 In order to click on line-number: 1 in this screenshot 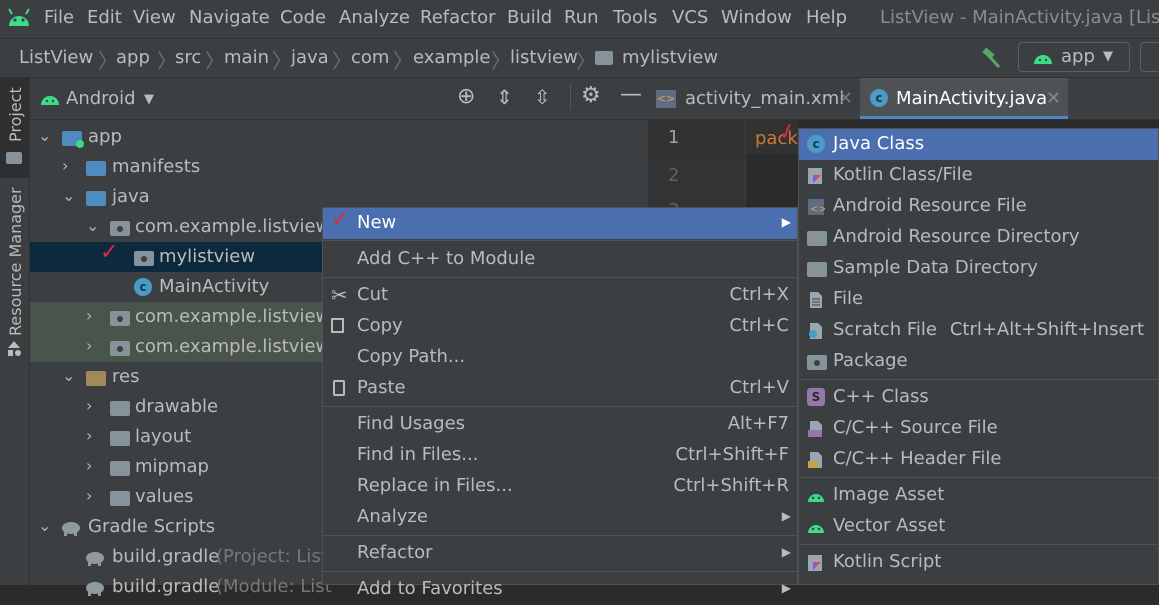, I will do `click(674, 137)`.